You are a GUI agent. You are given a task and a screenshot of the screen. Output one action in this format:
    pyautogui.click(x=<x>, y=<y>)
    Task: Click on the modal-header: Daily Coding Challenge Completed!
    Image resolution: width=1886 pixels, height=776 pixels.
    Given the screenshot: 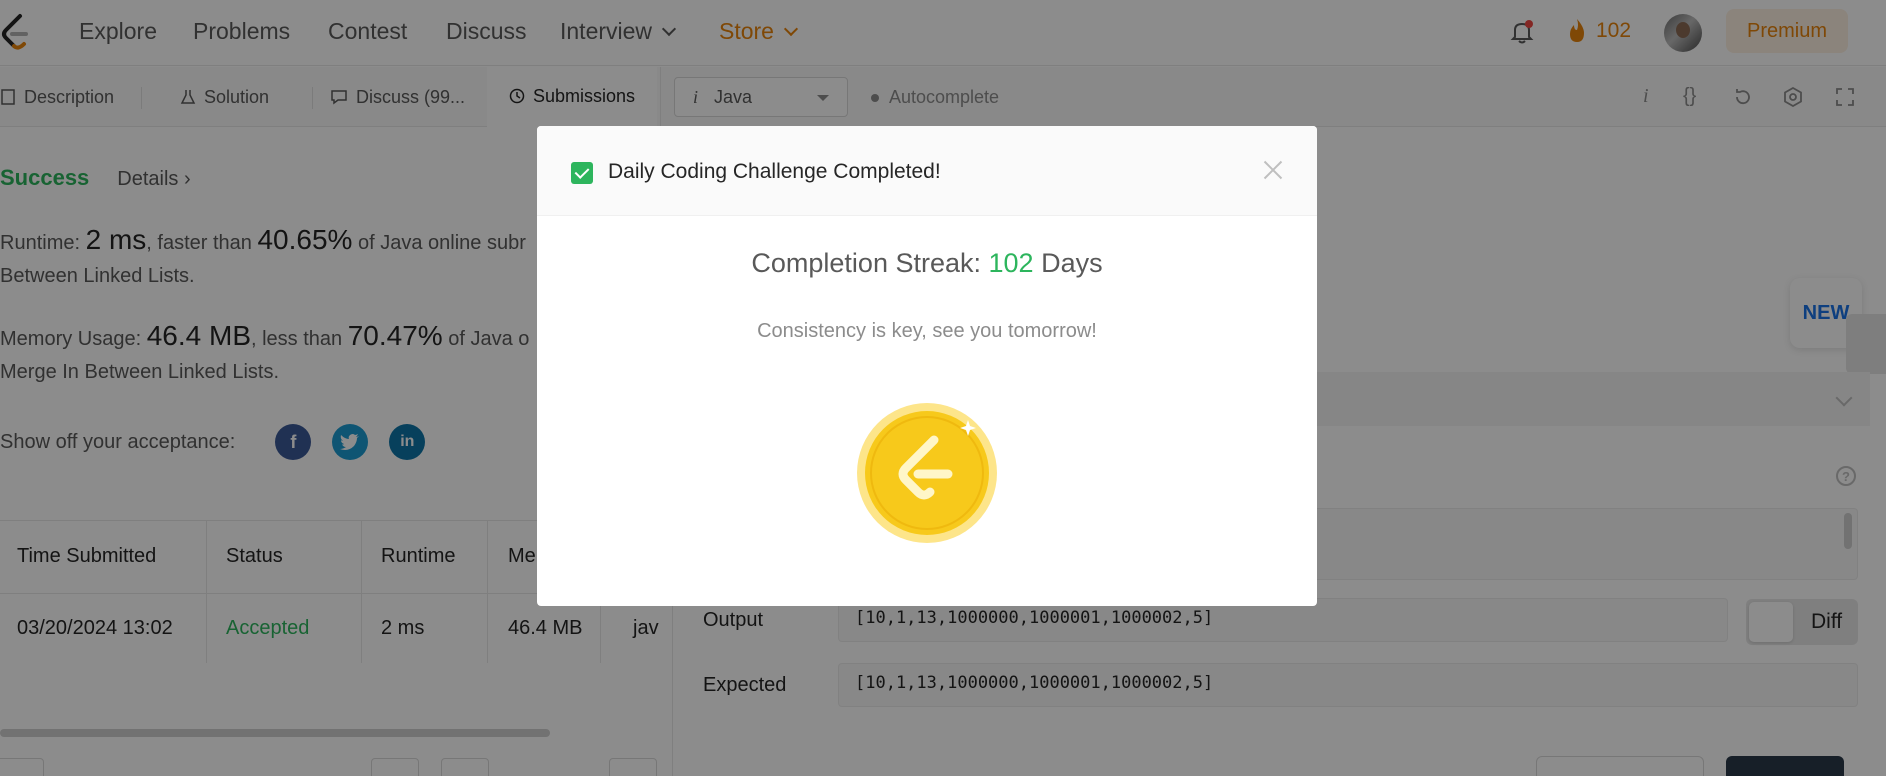 What is the action you would take?
    pyautogui.click(x=927, y=171)
    